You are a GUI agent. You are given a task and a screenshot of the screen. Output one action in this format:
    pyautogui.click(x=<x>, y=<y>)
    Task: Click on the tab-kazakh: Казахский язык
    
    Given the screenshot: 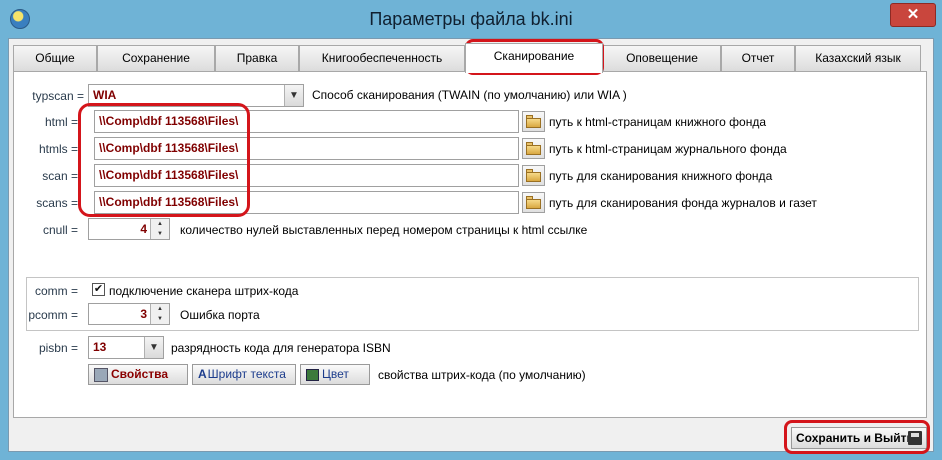 What is the action you would take?
    pyautogui.click(x=858, y=58)
    